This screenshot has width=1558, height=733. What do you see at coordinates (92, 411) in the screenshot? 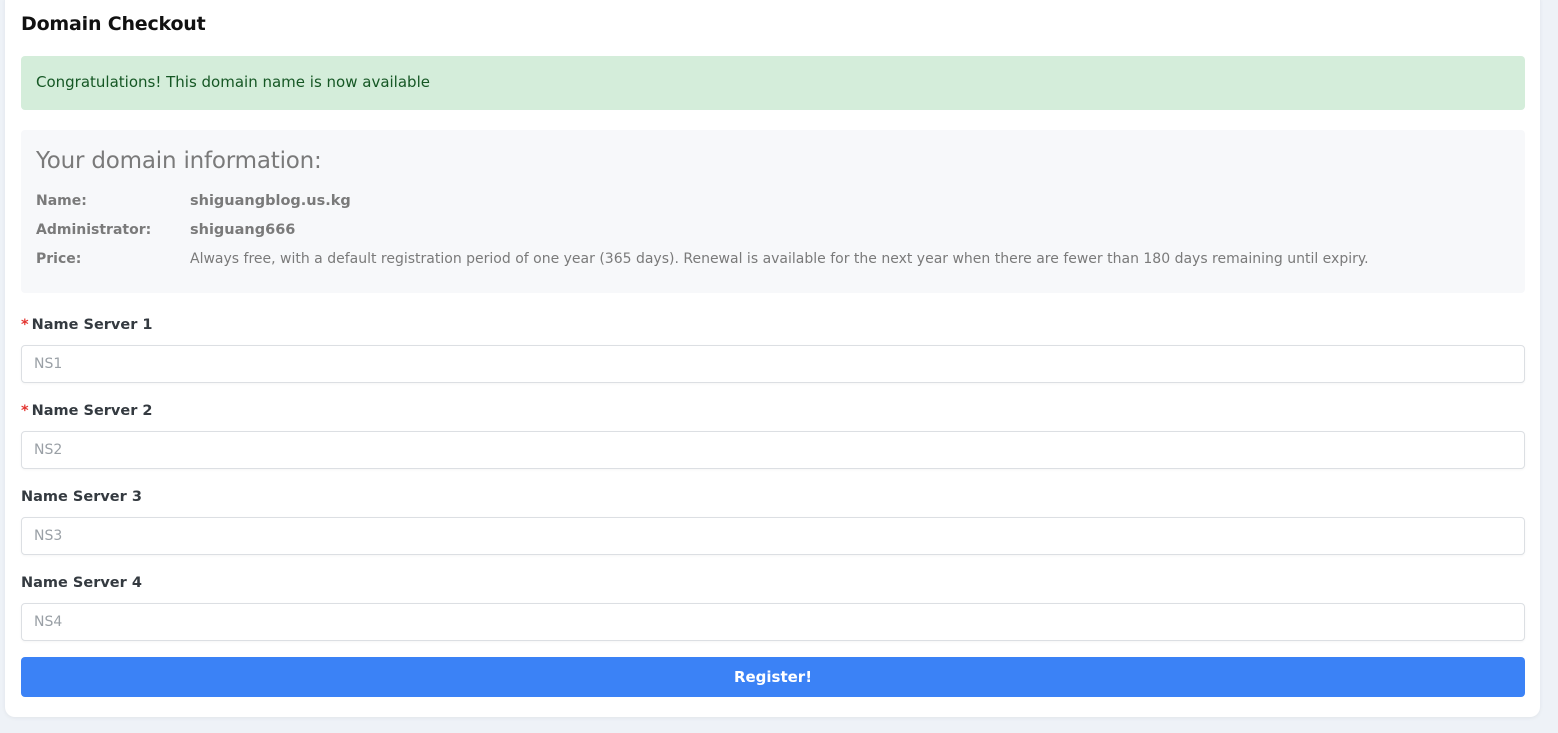
I see `name-server-2-label-text: Name Server 2` at bounding box center [92, 411].